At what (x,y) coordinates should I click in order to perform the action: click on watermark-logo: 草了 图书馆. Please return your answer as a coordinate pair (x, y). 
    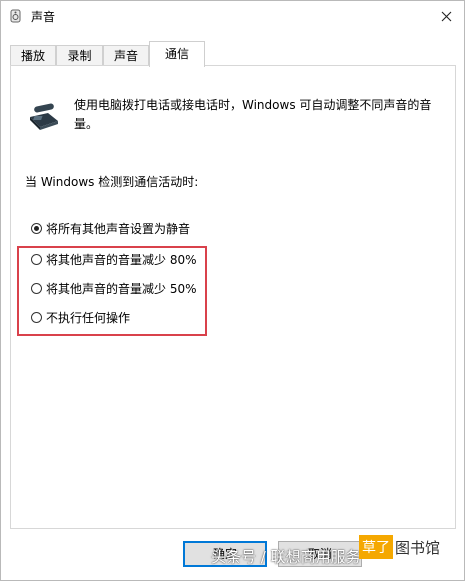
    Looking at the image, I should click on (400, 547).